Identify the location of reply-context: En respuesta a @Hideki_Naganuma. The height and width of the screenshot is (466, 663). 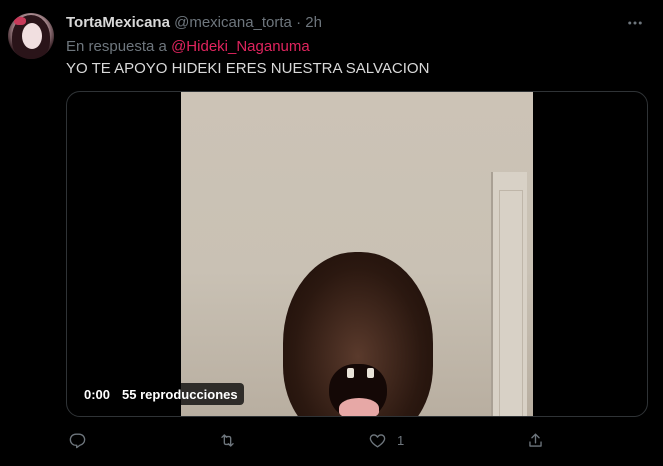
(188, 47).